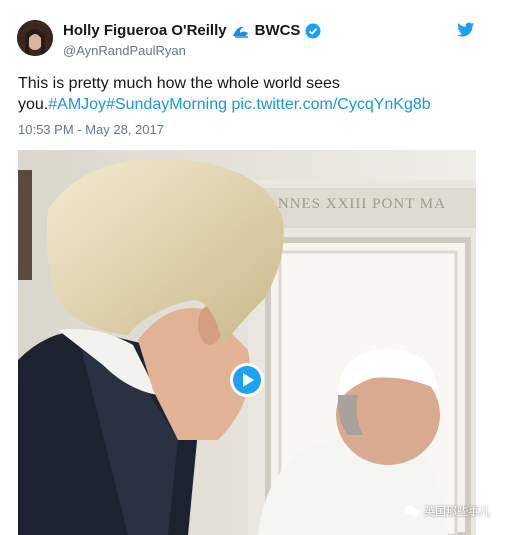  I want to click on wechat-icon, so click(411, 511).